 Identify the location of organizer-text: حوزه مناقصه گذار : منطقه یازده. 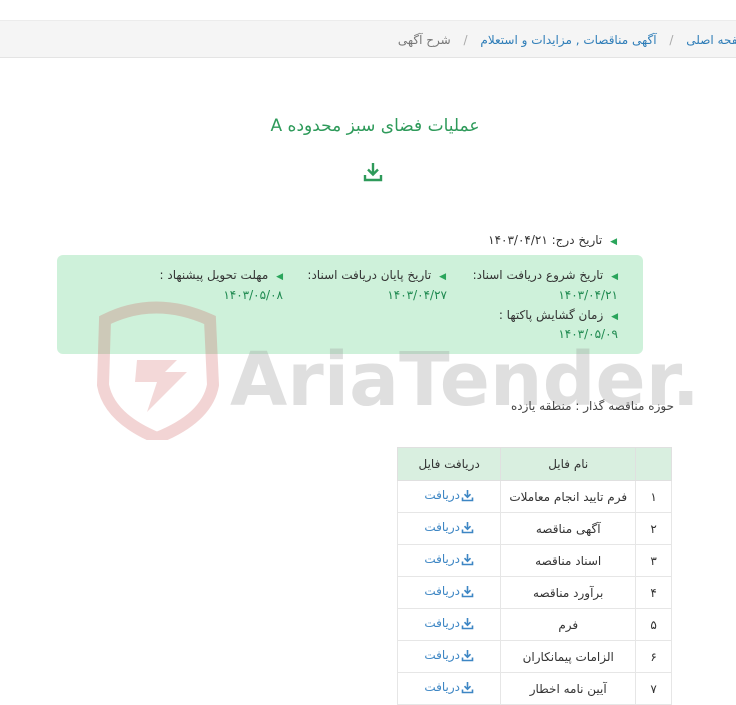
(592, 406).